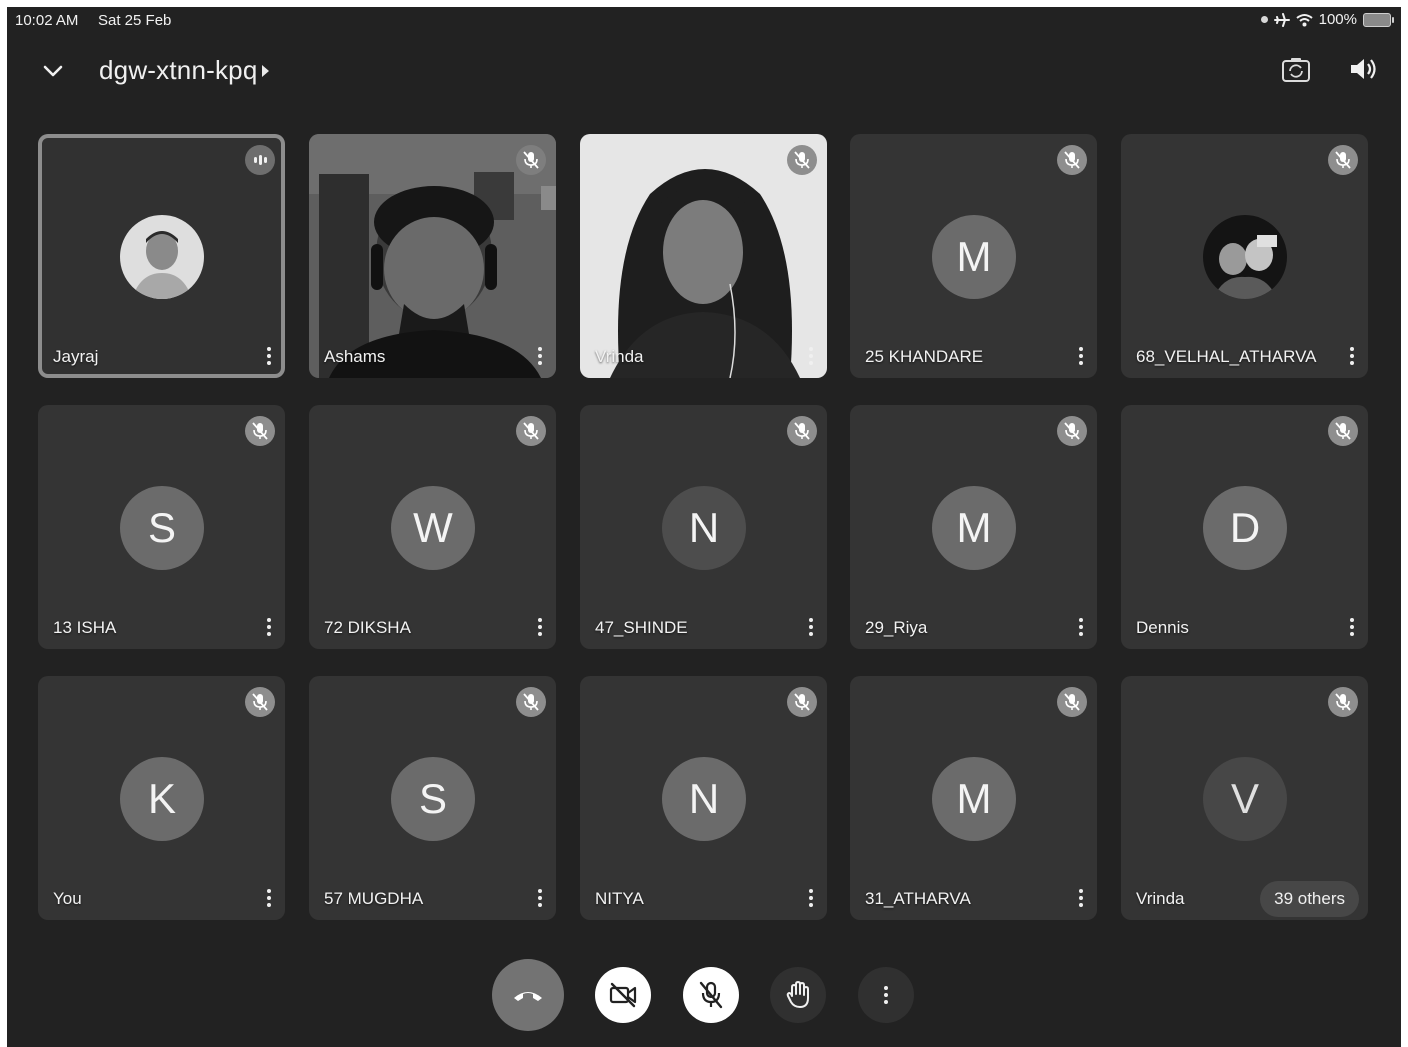 This screenshot has width=1408, height=1047. I want to click on participant-name: NITYA, so click(619, 898).